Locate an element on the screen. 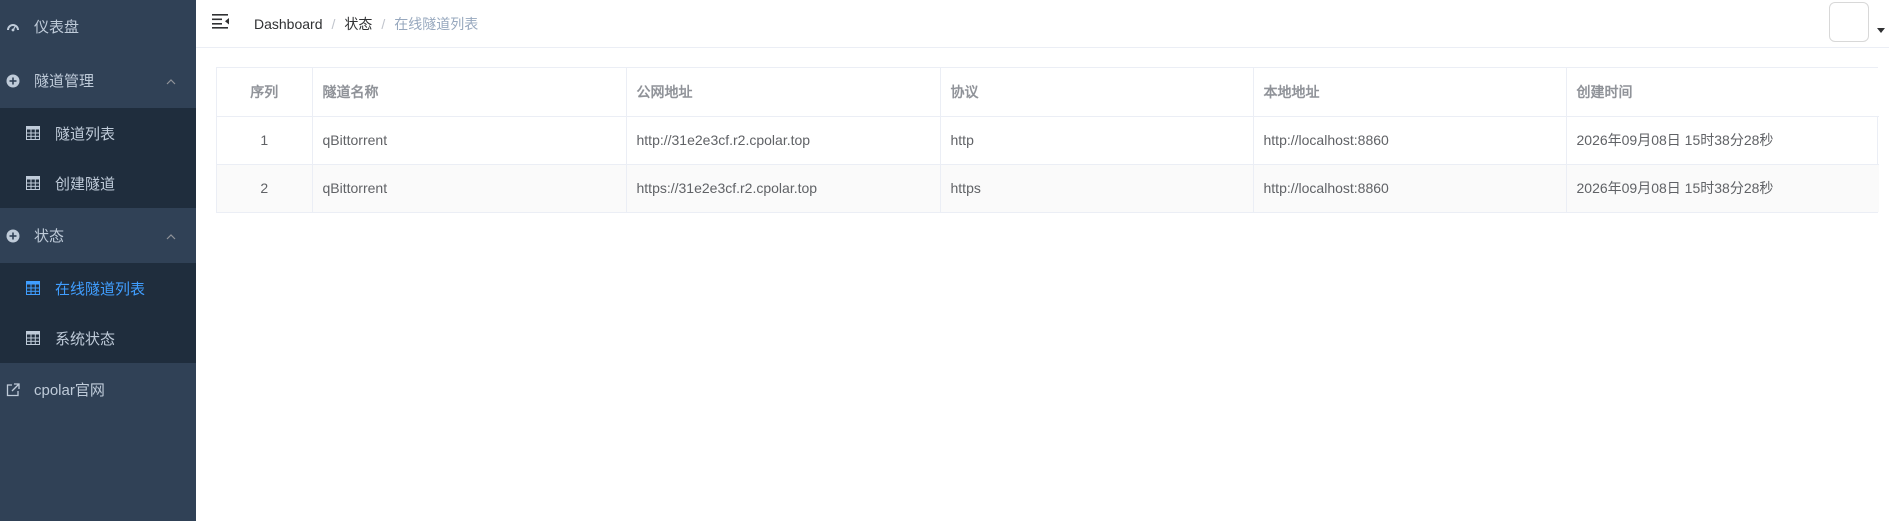 This screenshot has width=1889, height=521. caret-down-icon is located at coordinates (1881, 30).